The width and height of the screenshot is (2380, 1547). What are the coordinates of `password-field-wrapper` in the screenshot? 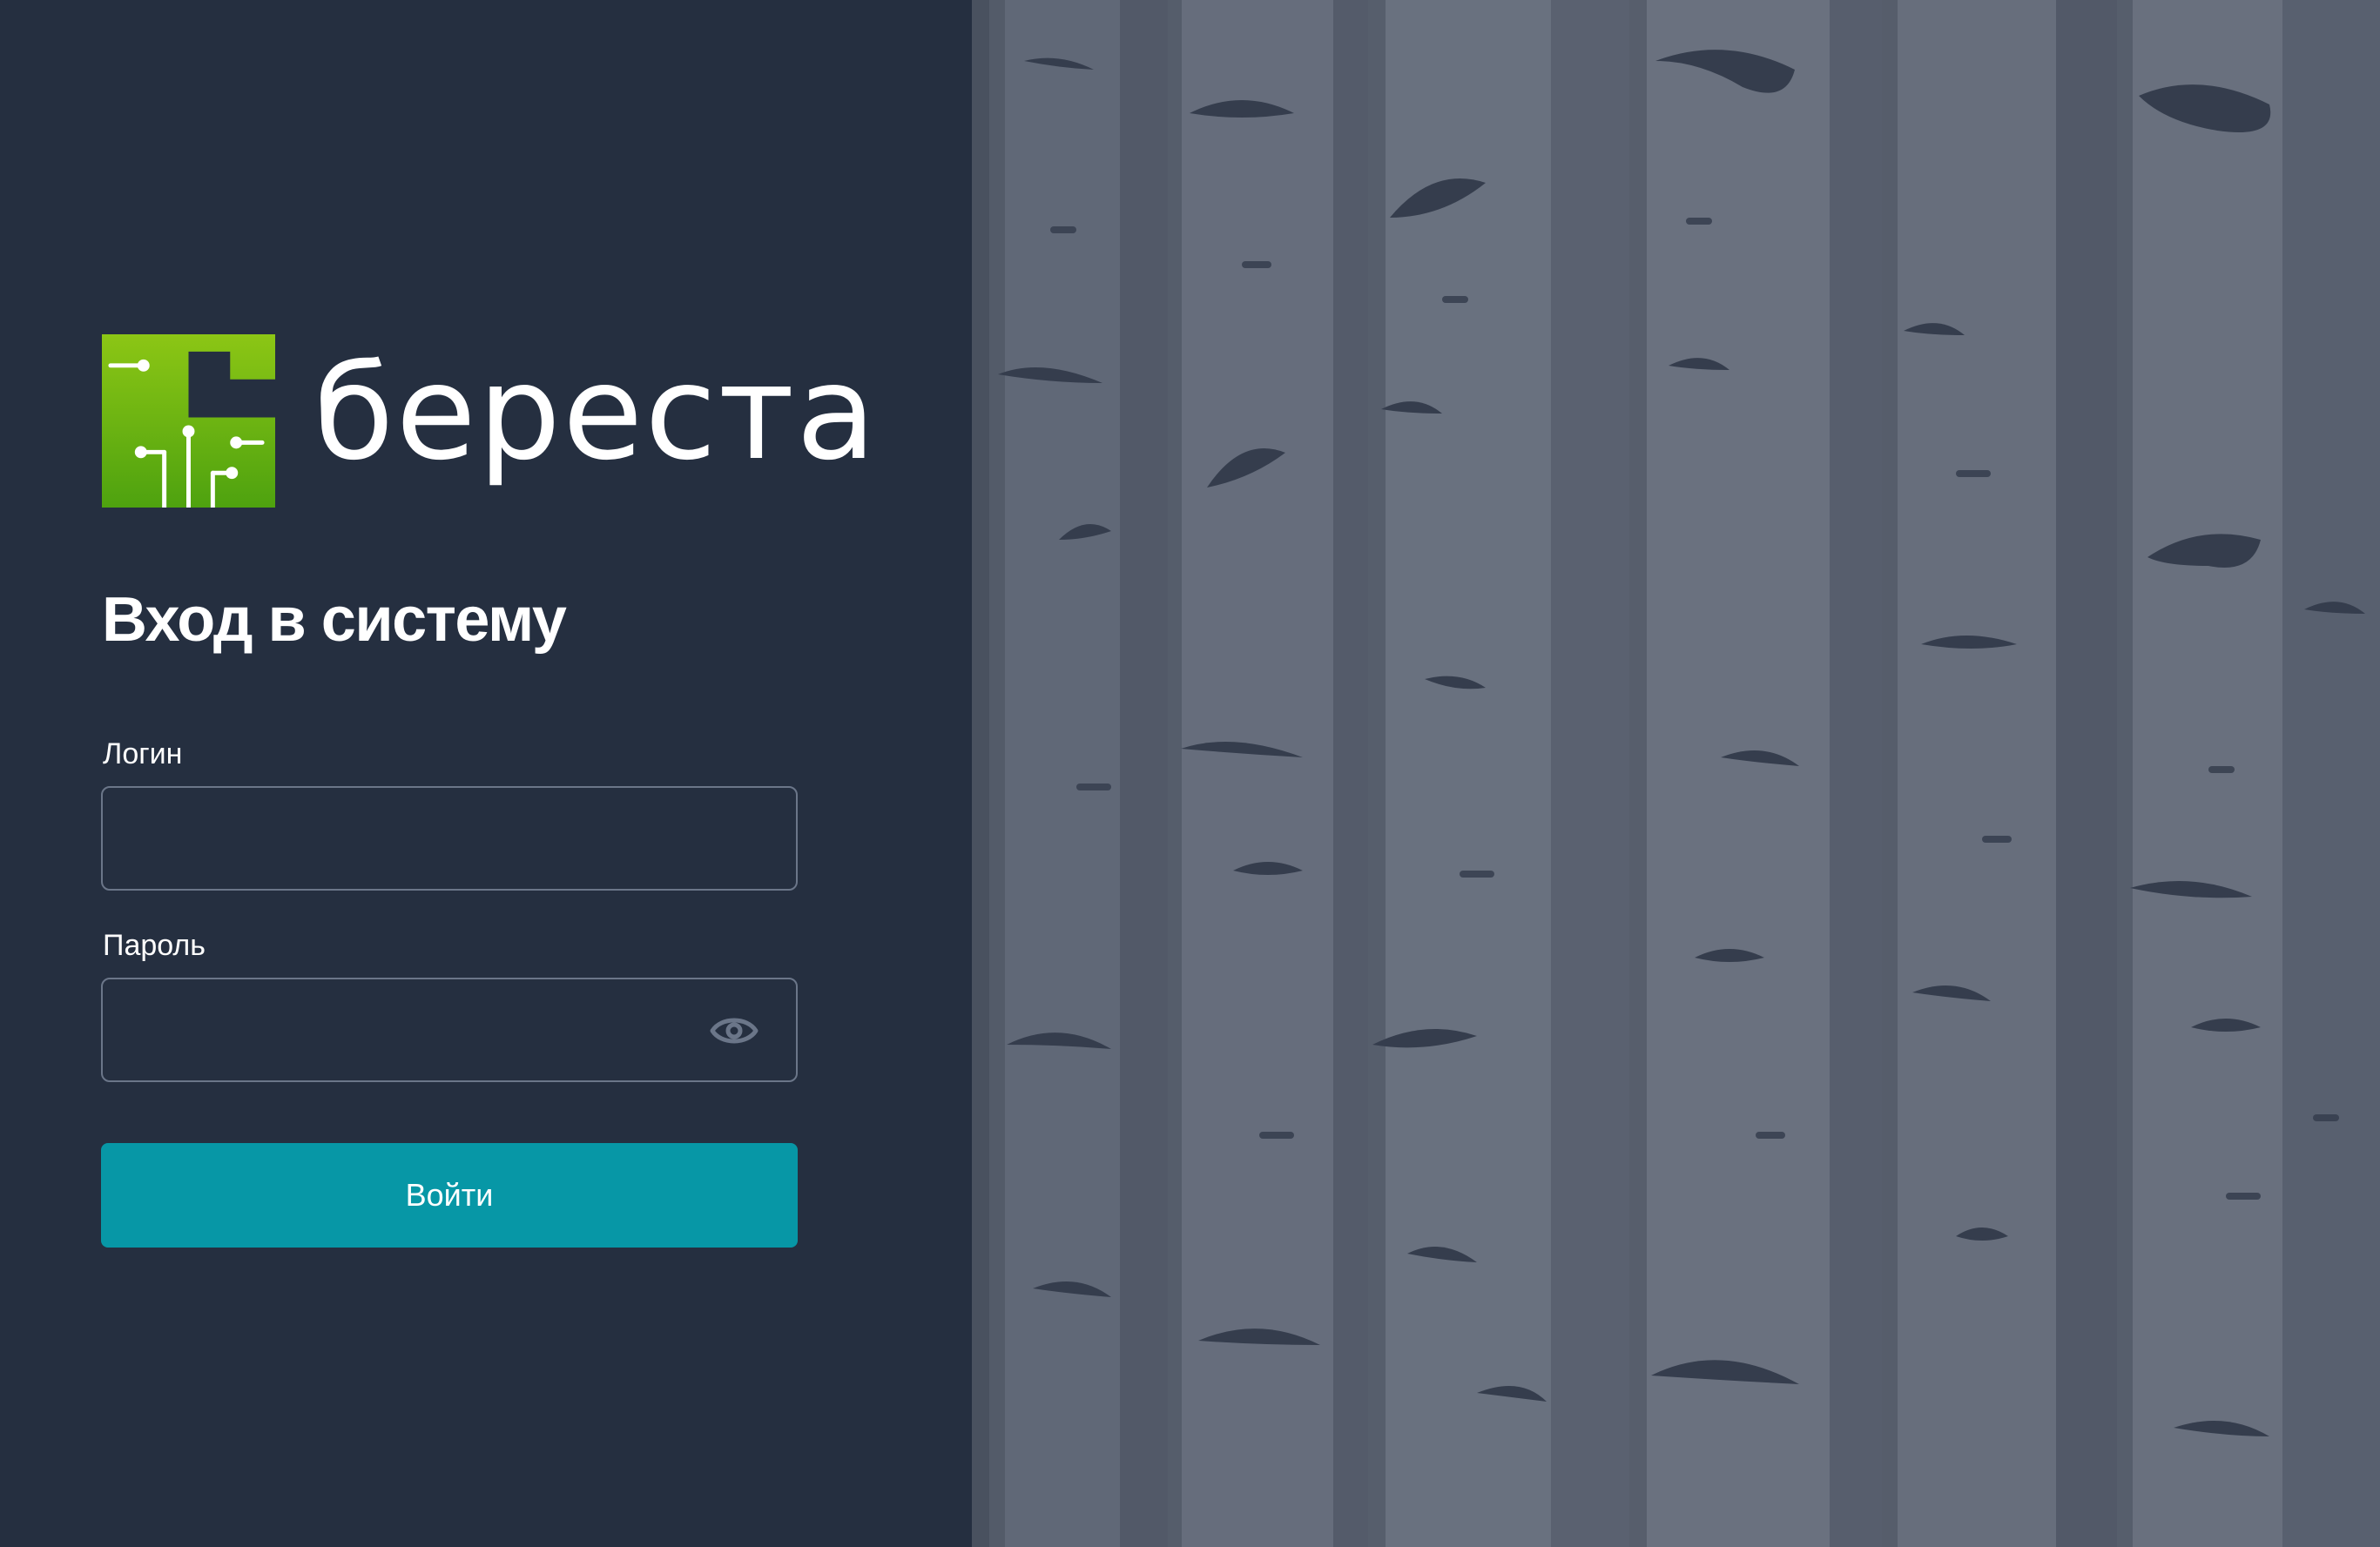 It's located at (449, 1030).